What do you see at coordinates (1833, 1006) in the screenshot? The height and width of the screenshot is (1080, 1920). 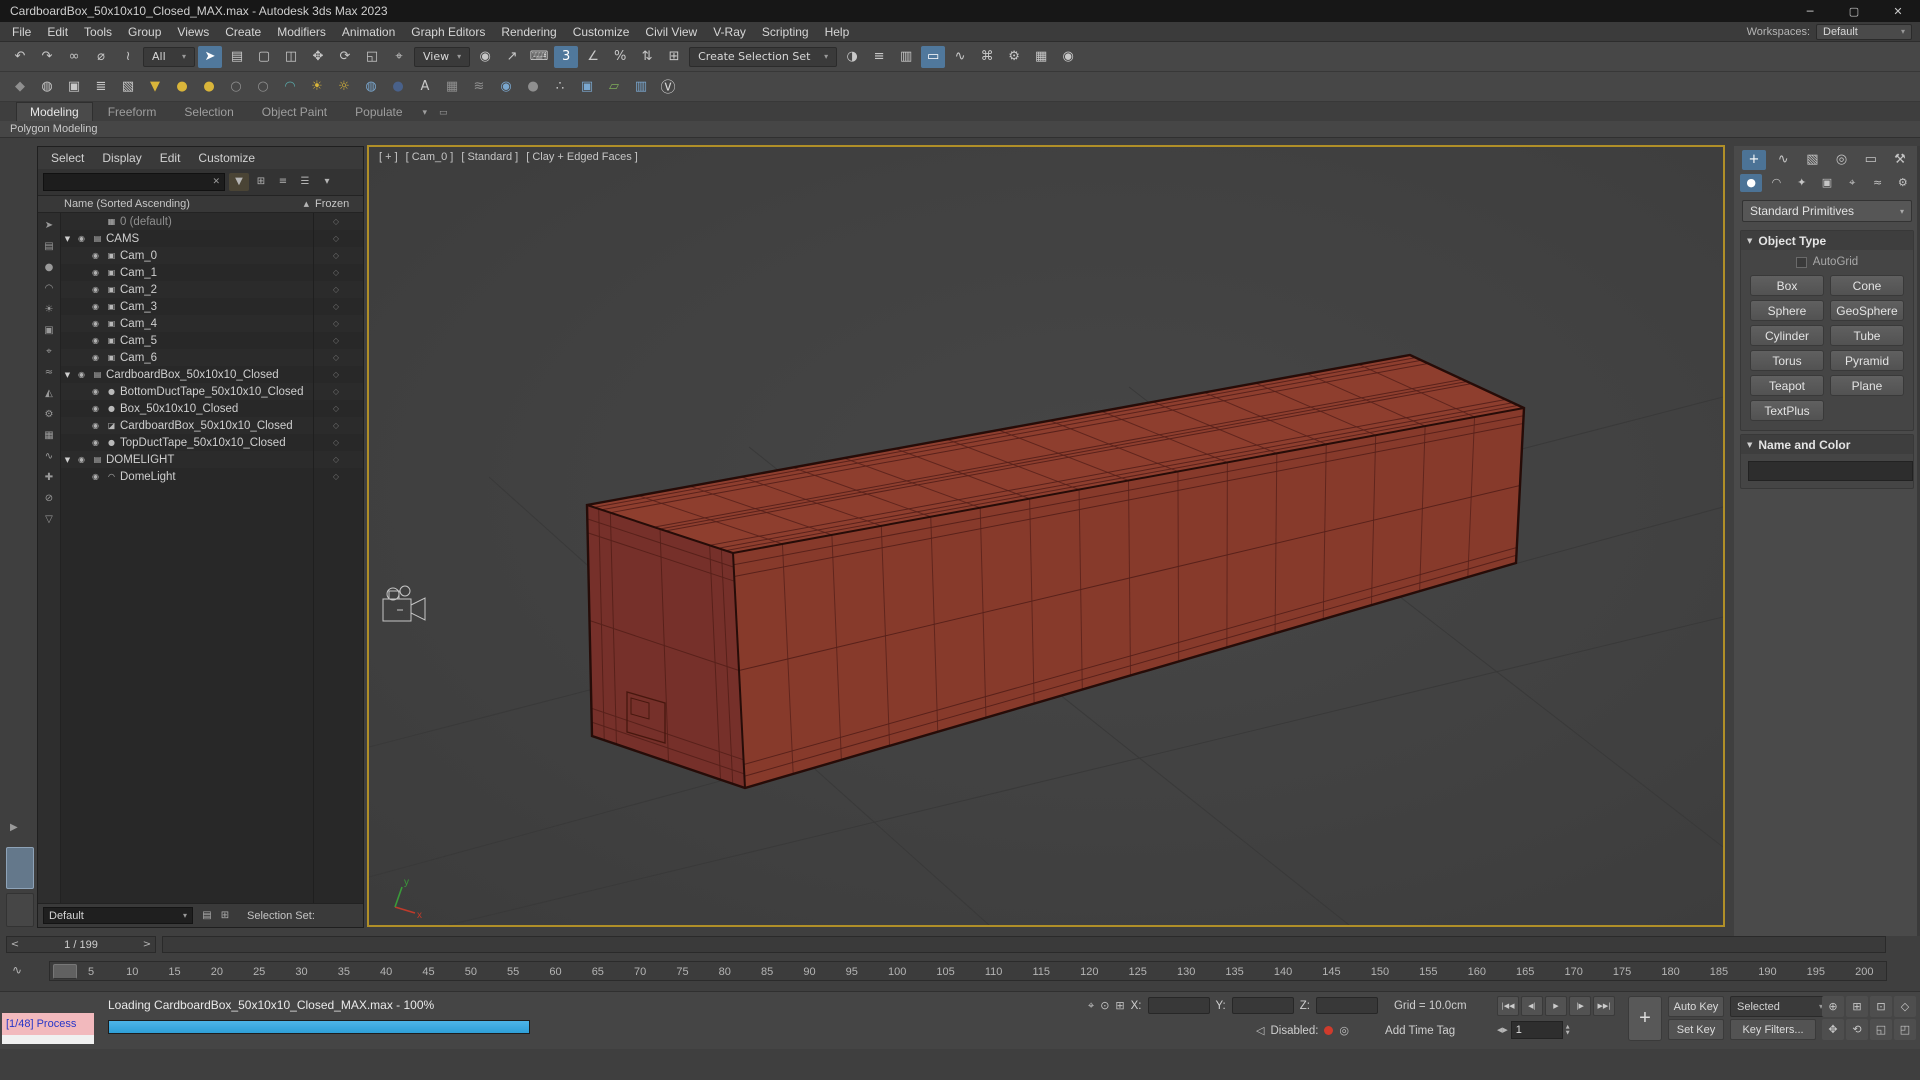 I see `zoom-icon: ⊕` at bounding box center [1833, 1006].